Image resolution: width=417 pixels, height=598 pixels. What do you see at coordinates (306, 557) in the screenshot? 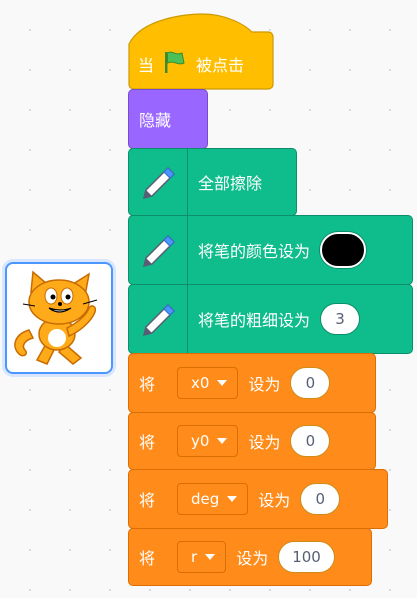
I see `variable-value-input: 100` at bounding box center [306, 557].